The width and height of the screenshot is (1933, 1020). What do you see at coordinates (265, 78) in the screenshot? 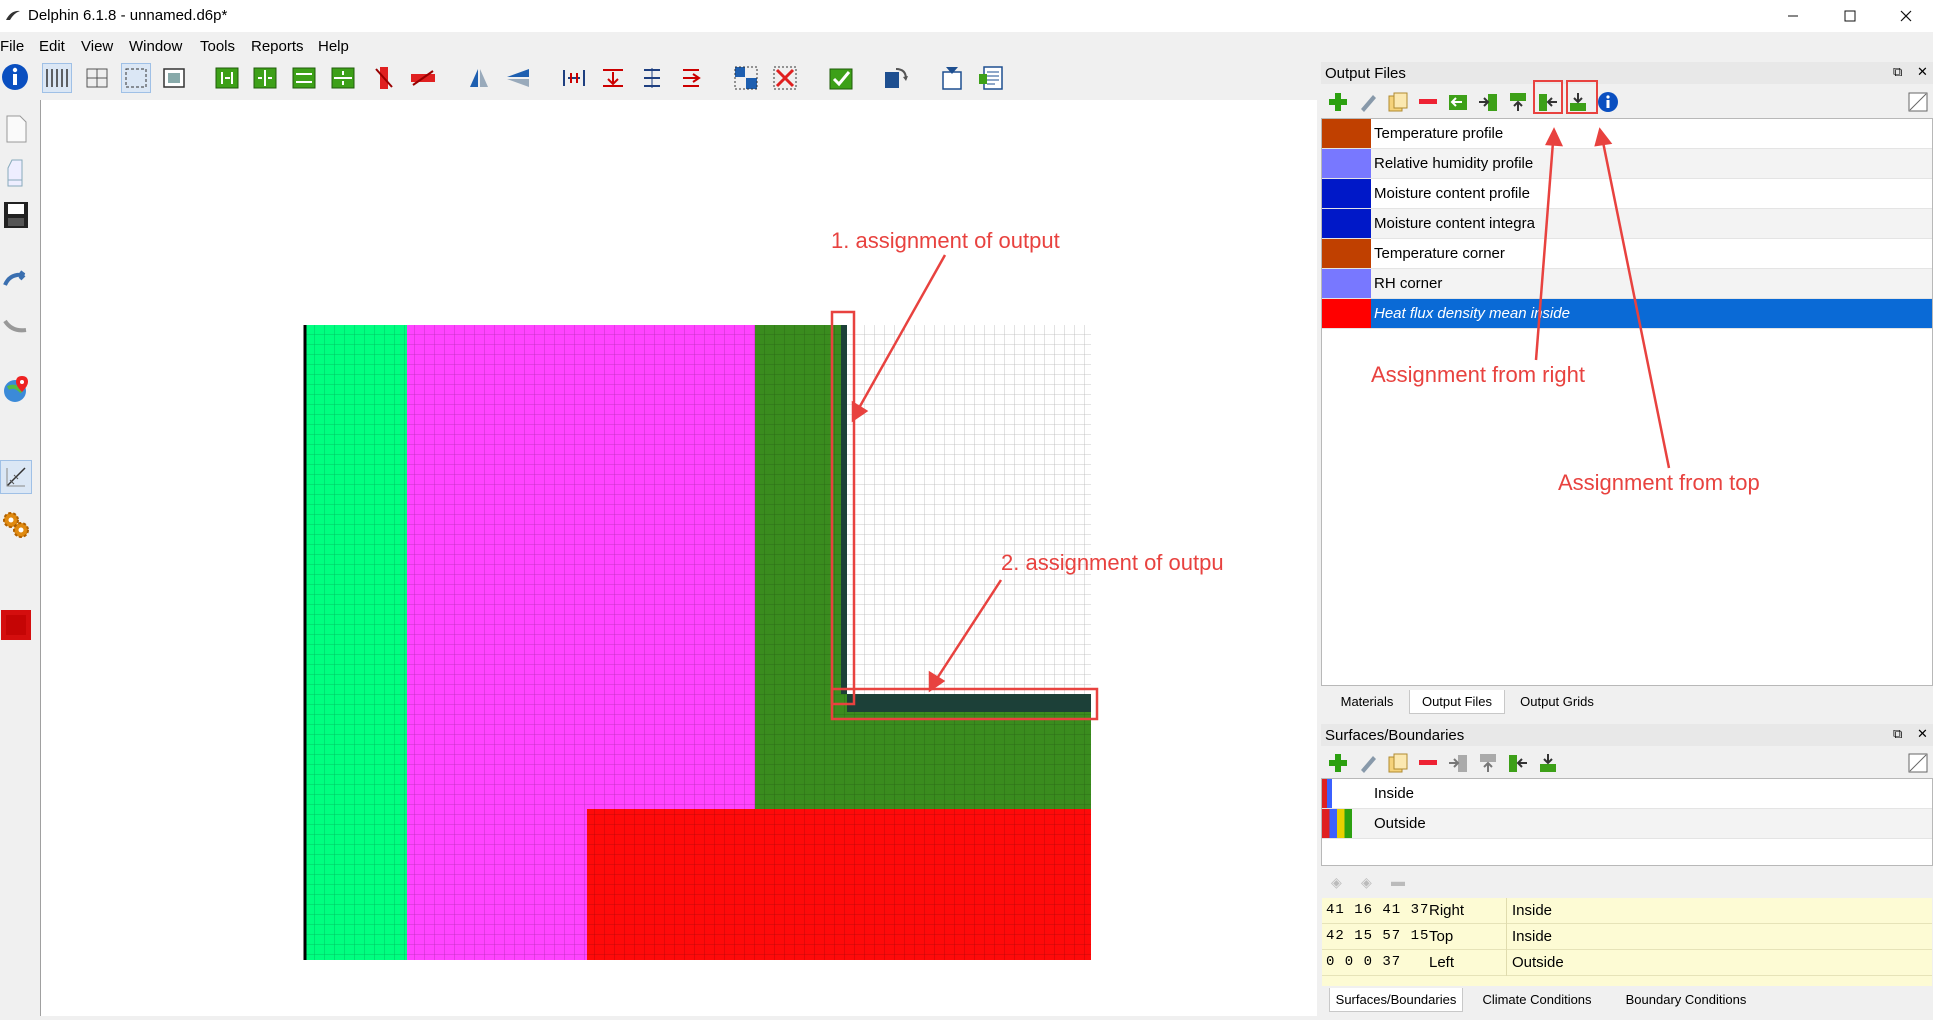
I see `split-column-button` at bounding box center [265, 78].